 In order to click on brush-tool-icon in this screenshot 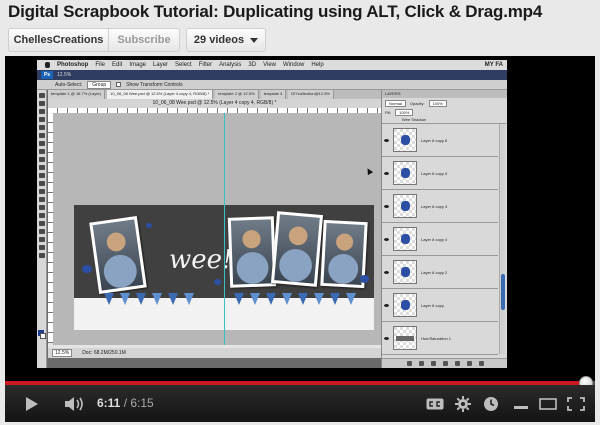, I will do `click(41, 151)`.